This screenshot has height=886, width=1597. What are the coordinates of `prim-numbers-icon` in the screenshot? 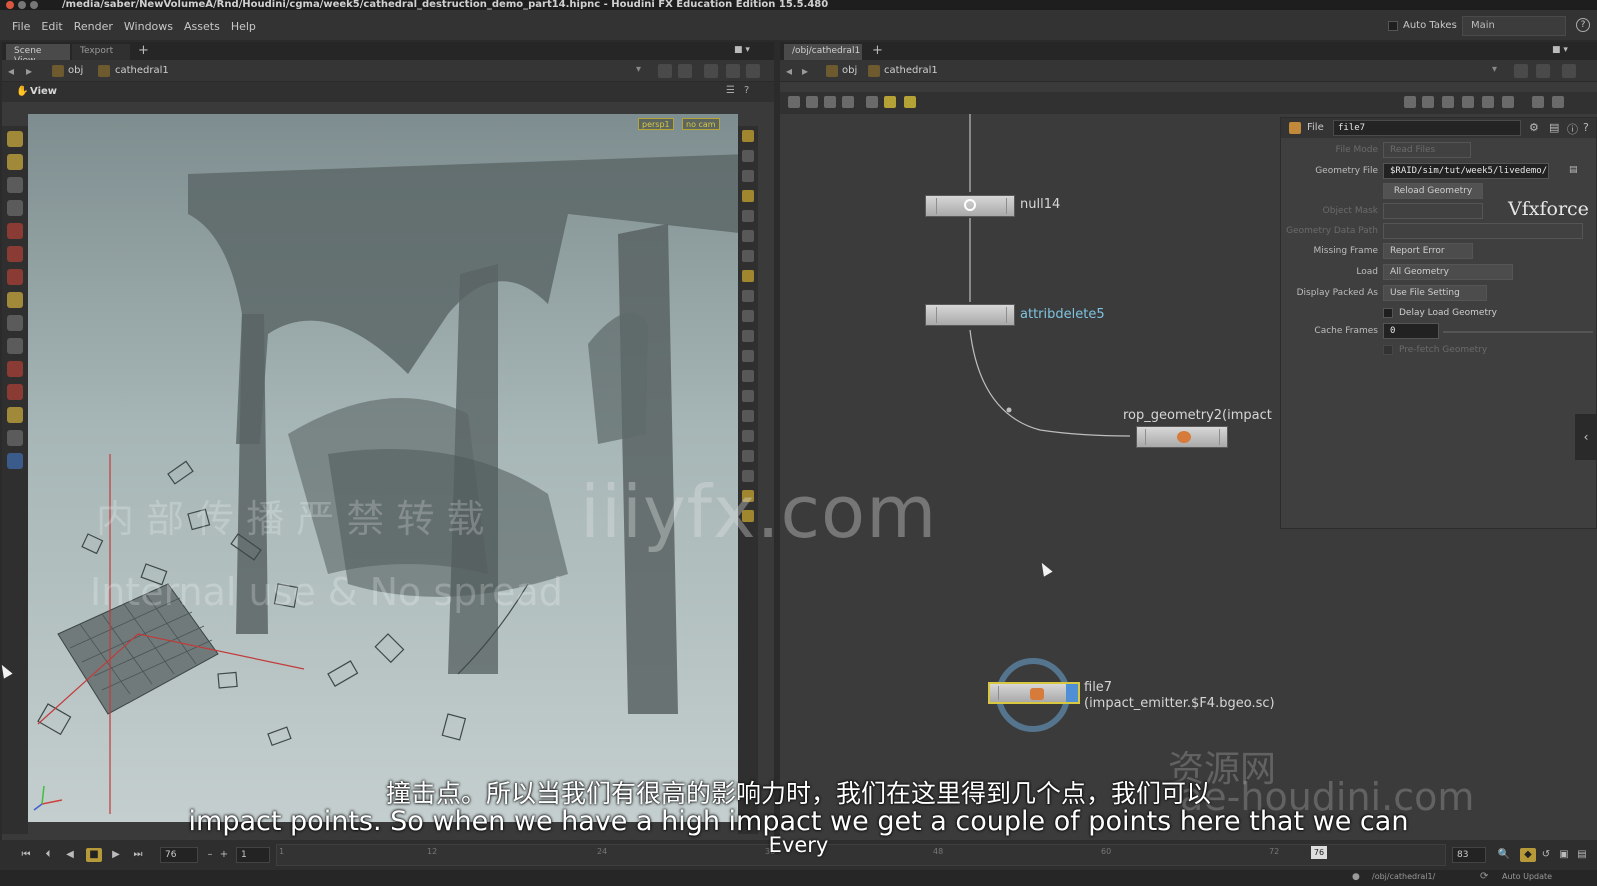 It's located at (748, 396).